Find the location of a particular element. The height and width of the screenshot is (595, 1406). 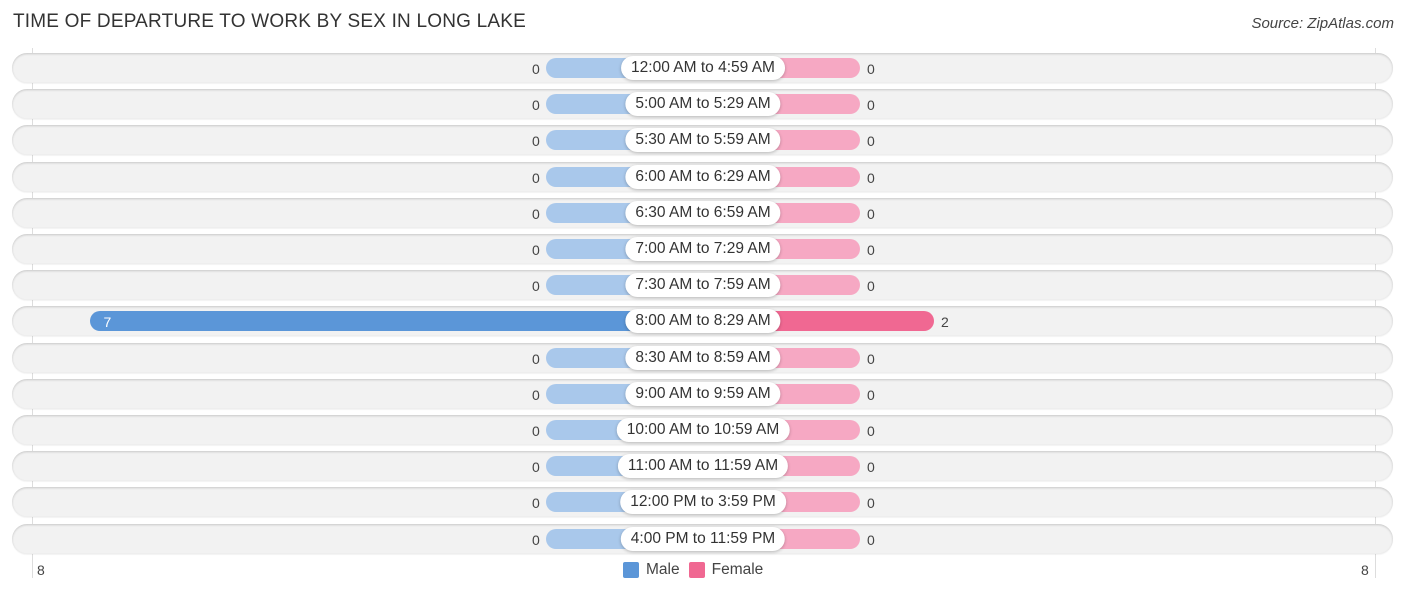

legend: Male Female is located at coordinates (697, 570).